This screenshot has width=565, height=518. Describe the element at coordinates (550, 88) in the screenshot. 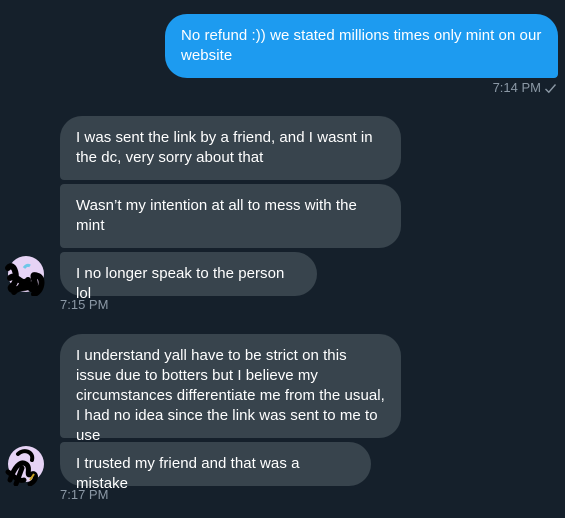

I see `check-icon` at that location.